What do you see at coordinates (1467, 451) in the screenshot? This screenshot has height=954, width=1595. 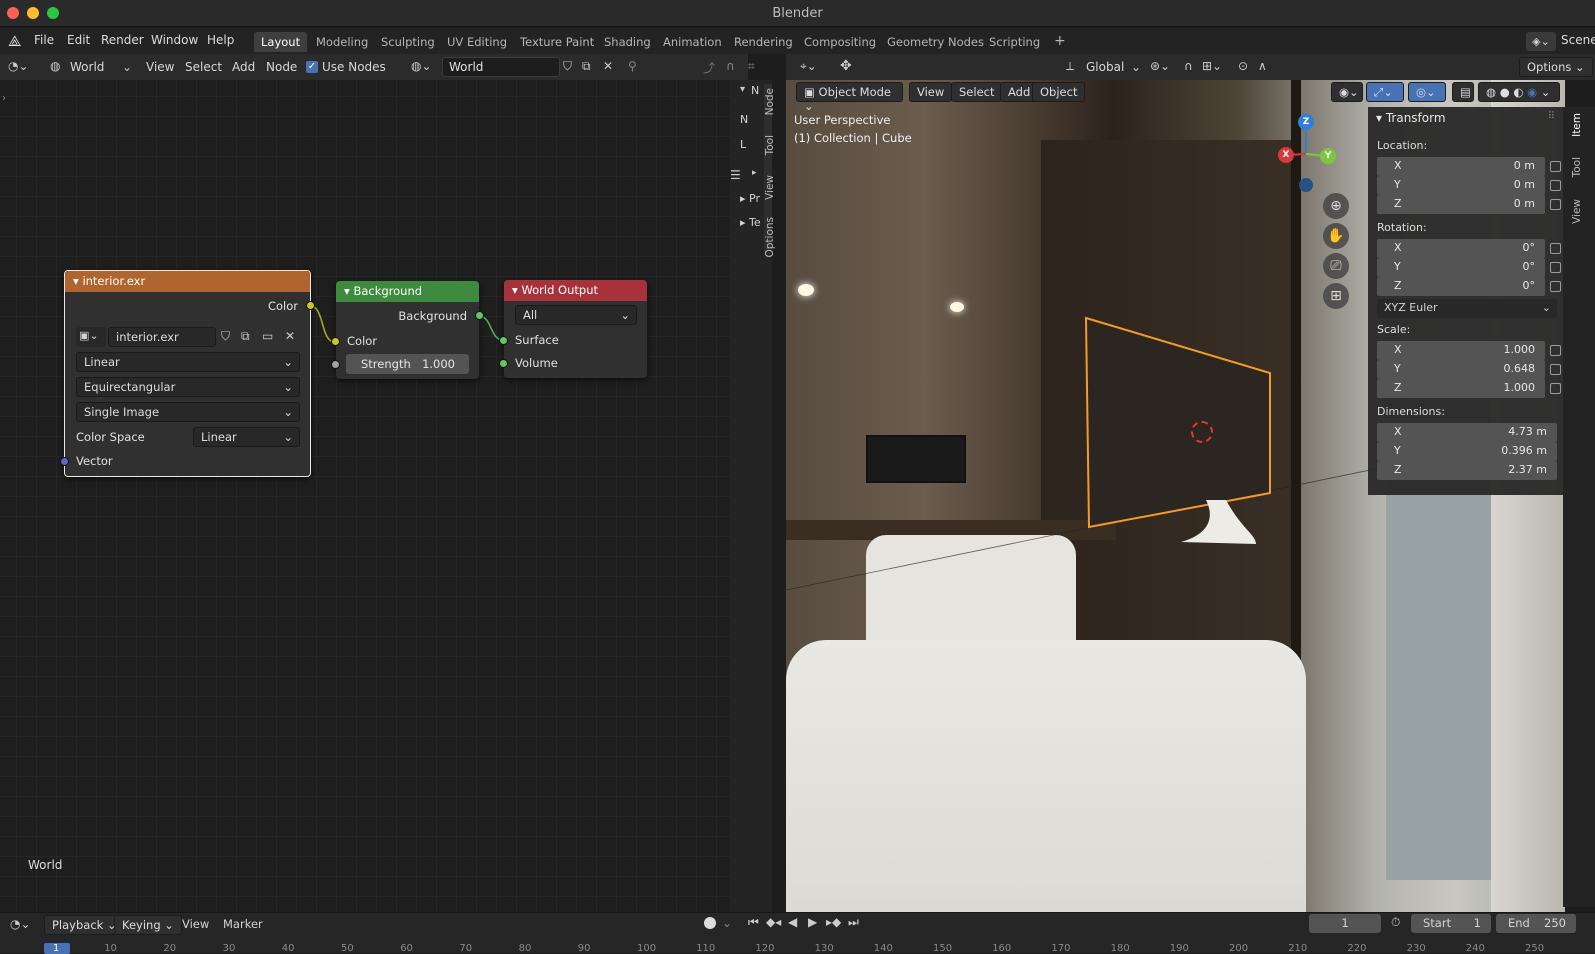 I see `dimensions-y-field: Y 0.396 m` at bounding box center [1467, 451].